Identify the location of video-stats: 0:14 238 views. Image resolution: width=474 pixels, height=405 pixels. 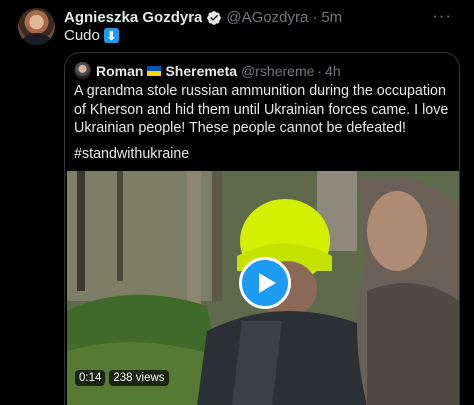
(122, 378).